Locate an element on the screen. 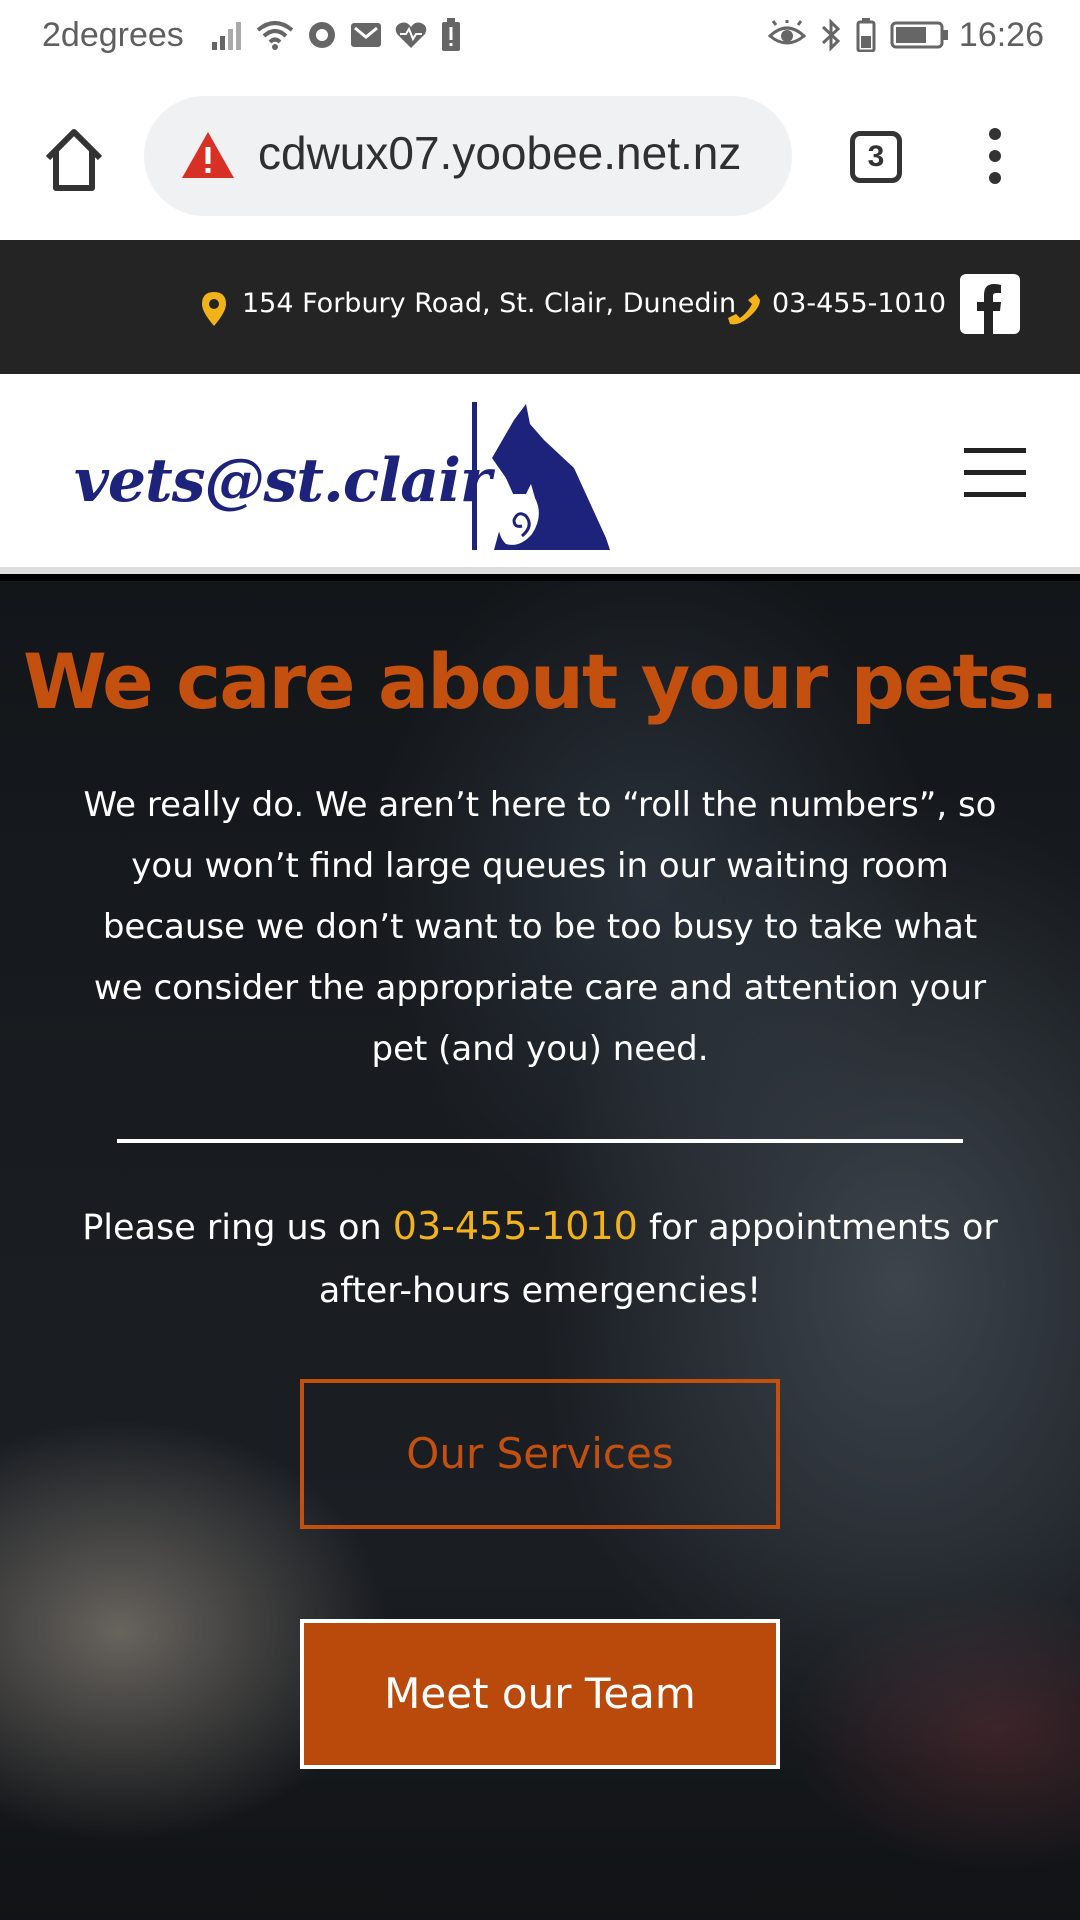  url-text: cdwux07.yoobee.net.nz is located at coordinates (499, 153).